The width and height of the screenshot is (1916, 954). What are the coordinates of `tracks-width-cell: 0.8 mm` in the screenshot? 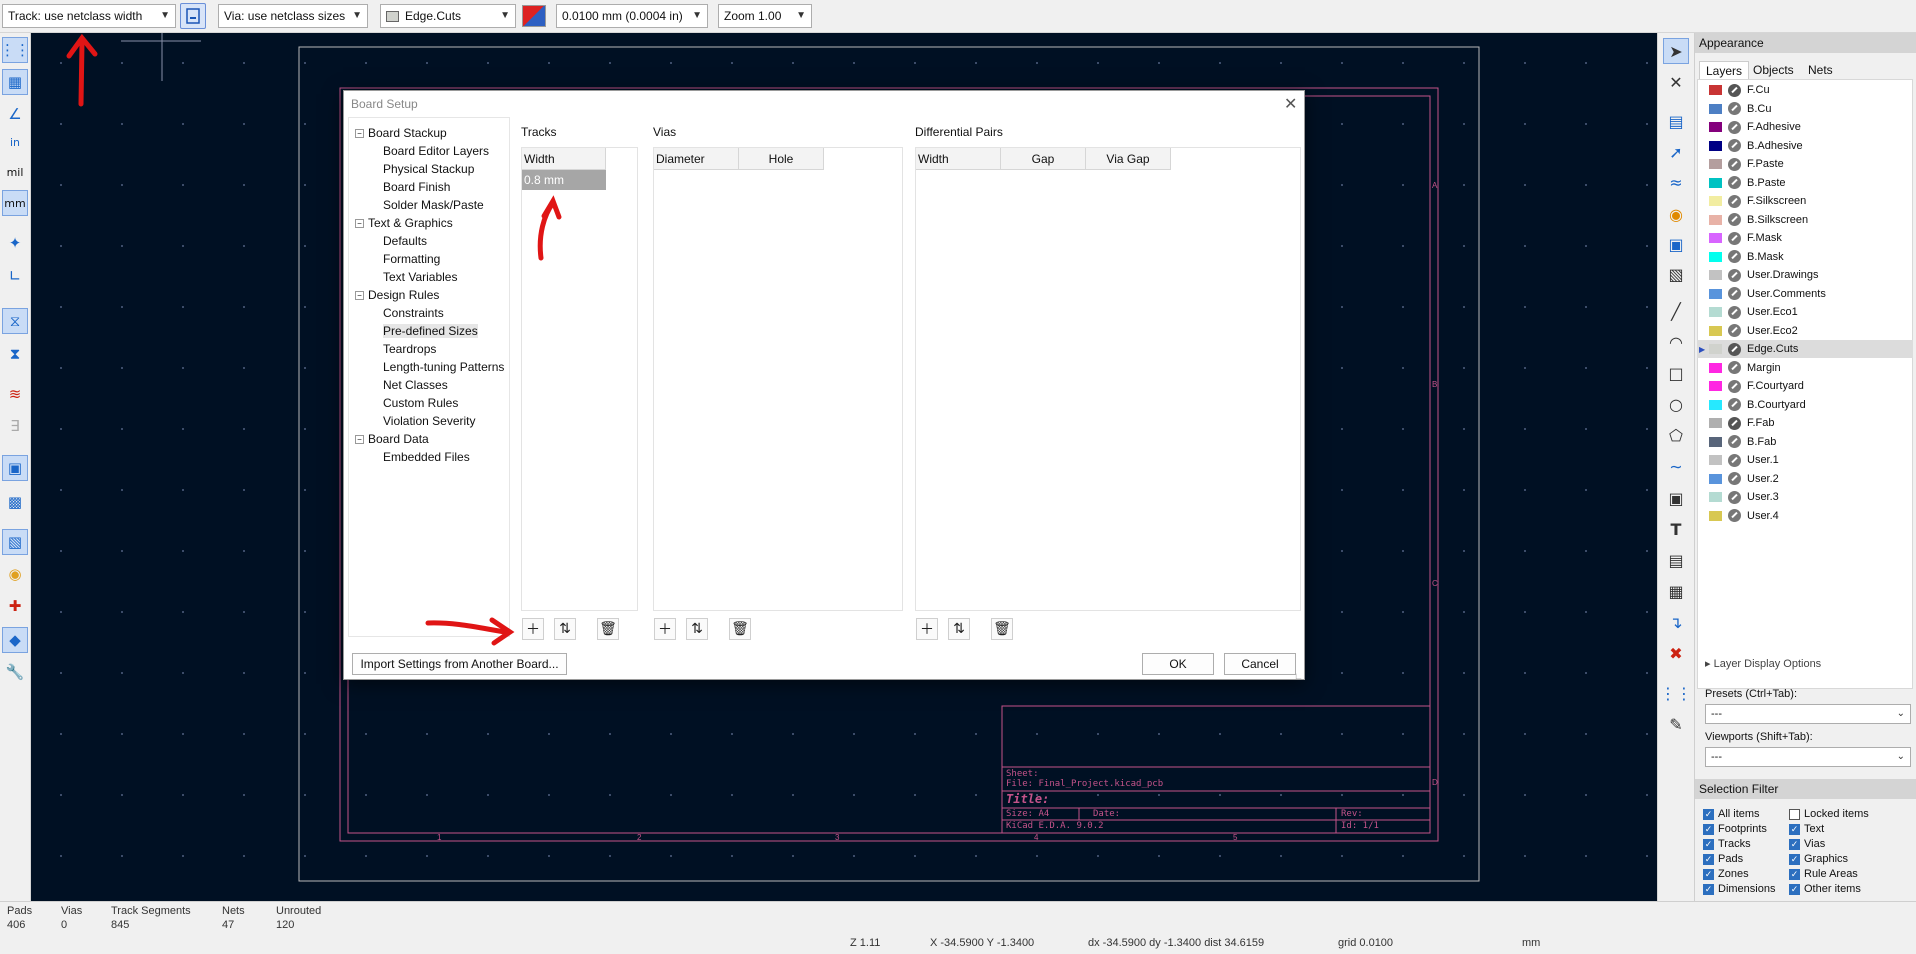 It's located at (564, 180).